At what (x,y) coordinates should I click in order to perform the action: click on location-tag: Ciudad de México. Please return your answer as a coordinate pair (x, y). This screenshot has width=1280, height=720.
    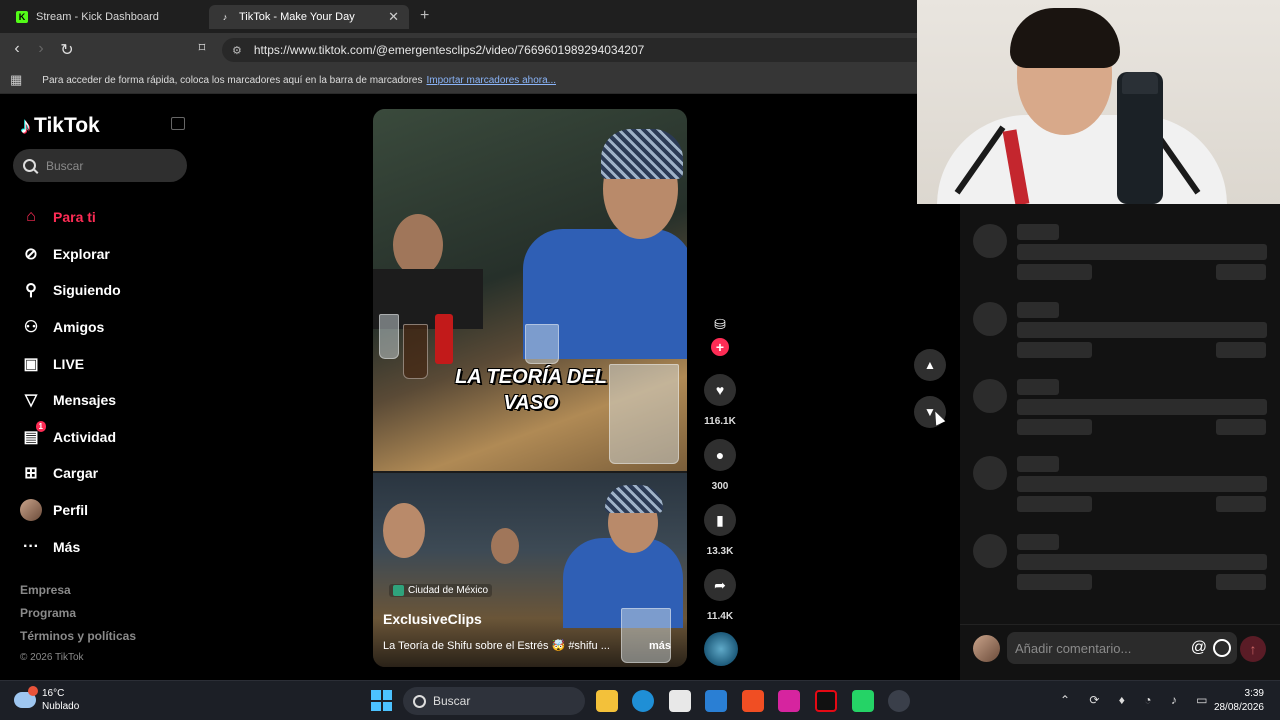
    Looking at the image, I should click on (441, 590).